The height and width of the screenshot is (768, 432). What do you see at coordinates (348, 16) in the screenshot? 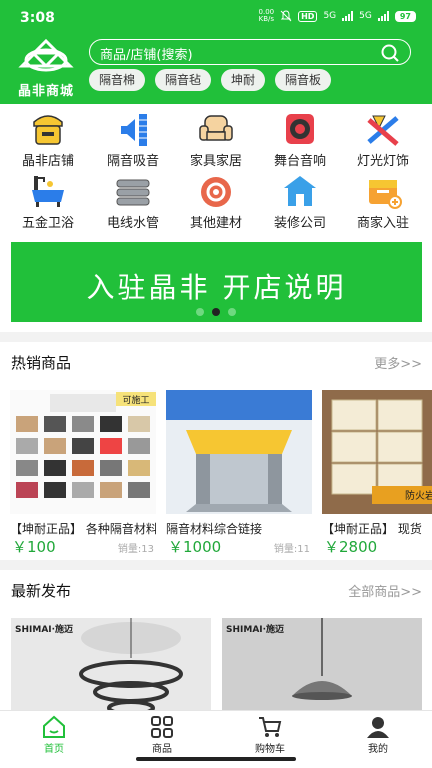
I see `signal-icon` at bounding box center [348, 16].